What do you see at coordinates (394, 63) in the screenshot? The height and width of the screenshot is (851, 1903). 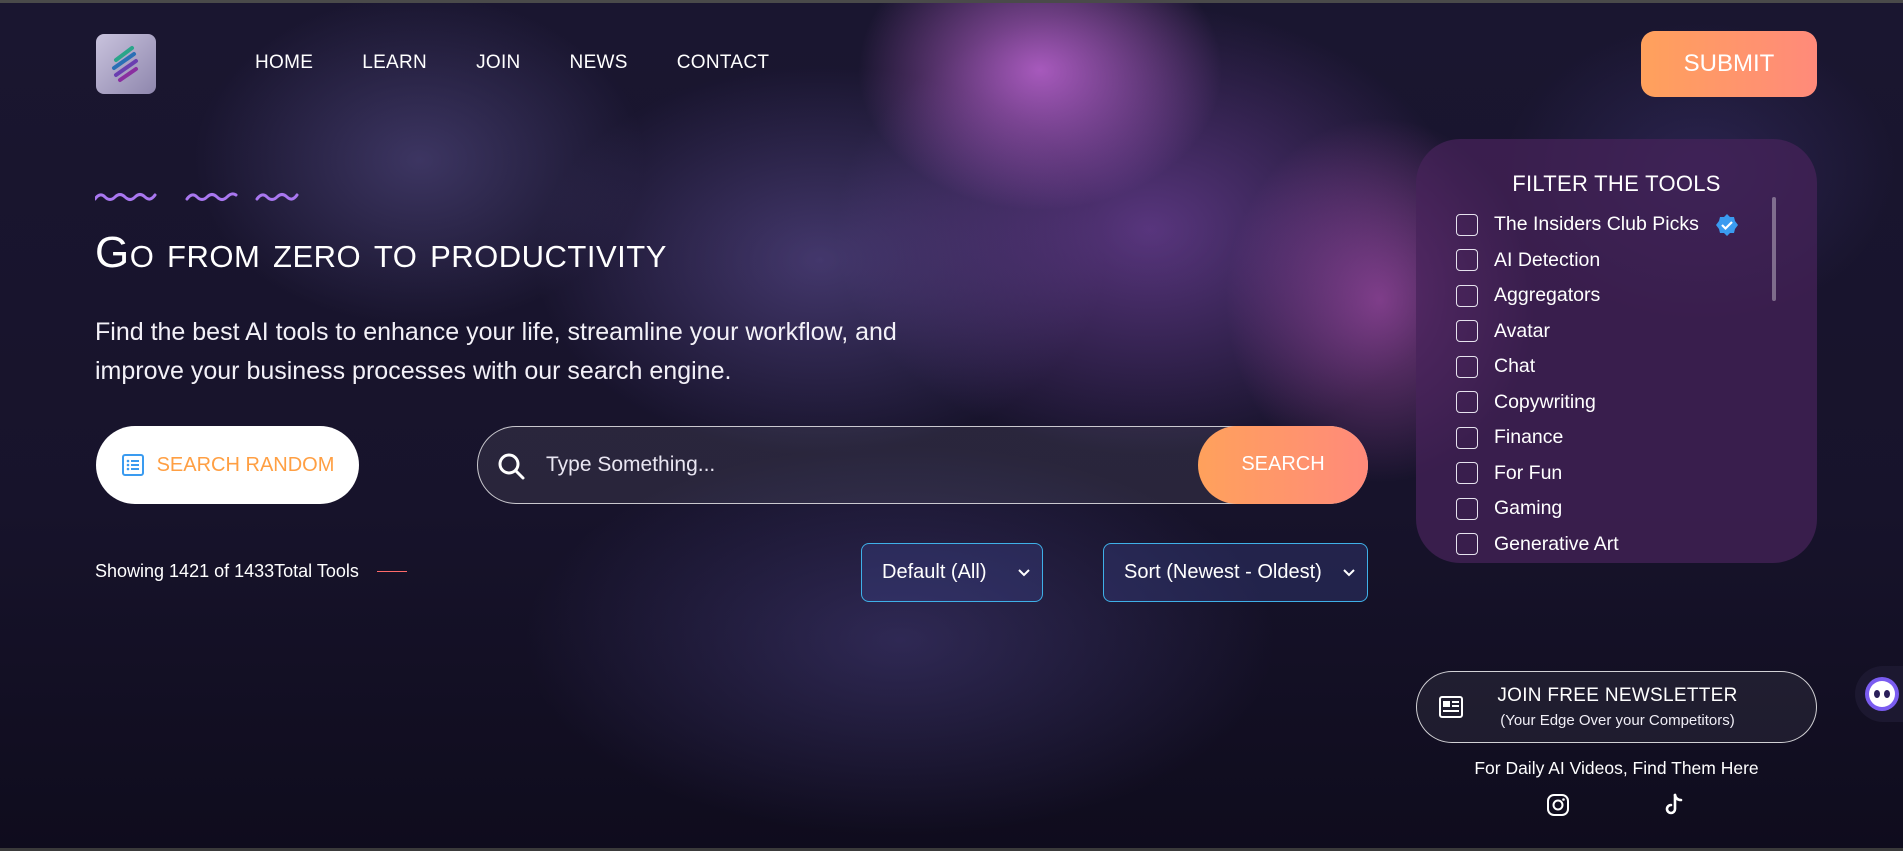 I see `nav-learn: LEARN` at bounding box center [394, 63].